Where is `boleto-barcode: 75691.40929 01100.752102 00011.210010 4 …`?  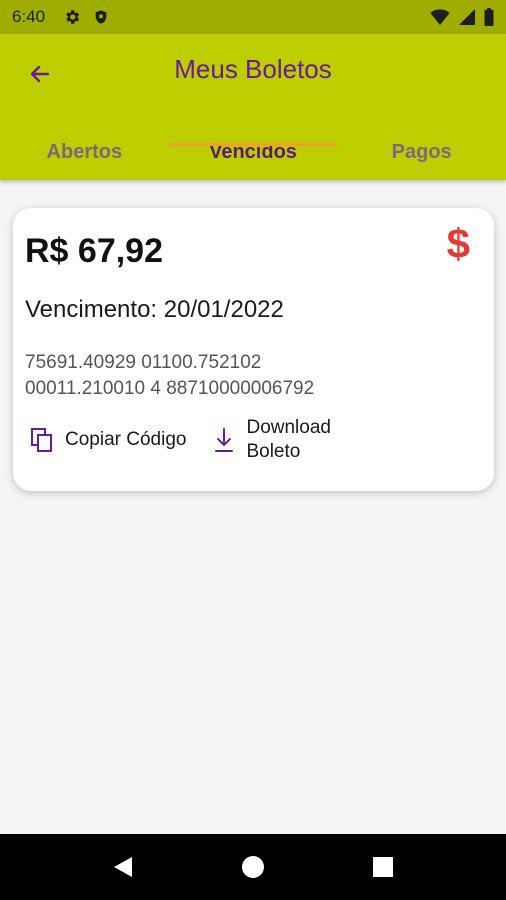
boleto-barcode: 75691.40929 01100.752102 00011.210010 4 … is located at coordinates (225, 376).